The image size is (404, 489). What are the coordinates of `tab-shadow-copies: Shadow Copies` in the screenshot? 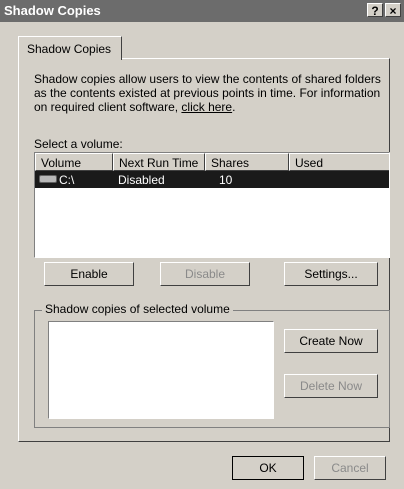 It's located at (70, 48).